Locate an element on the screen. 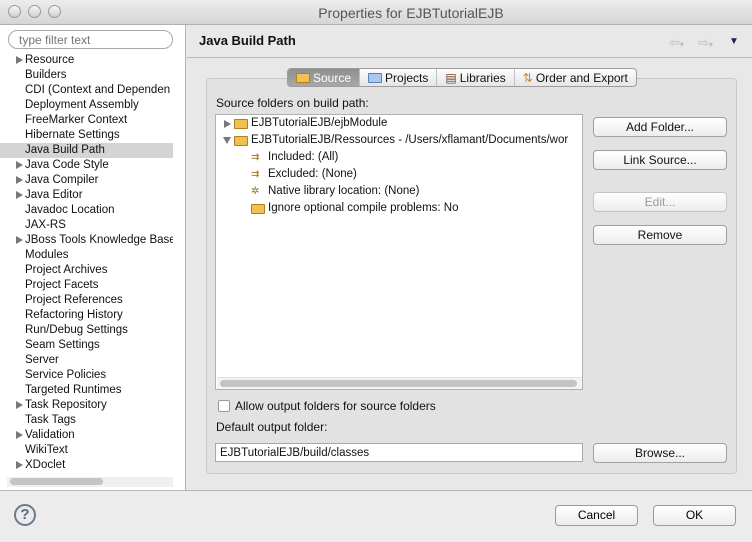  sidebar-item-label: Java Build Path is located at coordinates (65, 150).